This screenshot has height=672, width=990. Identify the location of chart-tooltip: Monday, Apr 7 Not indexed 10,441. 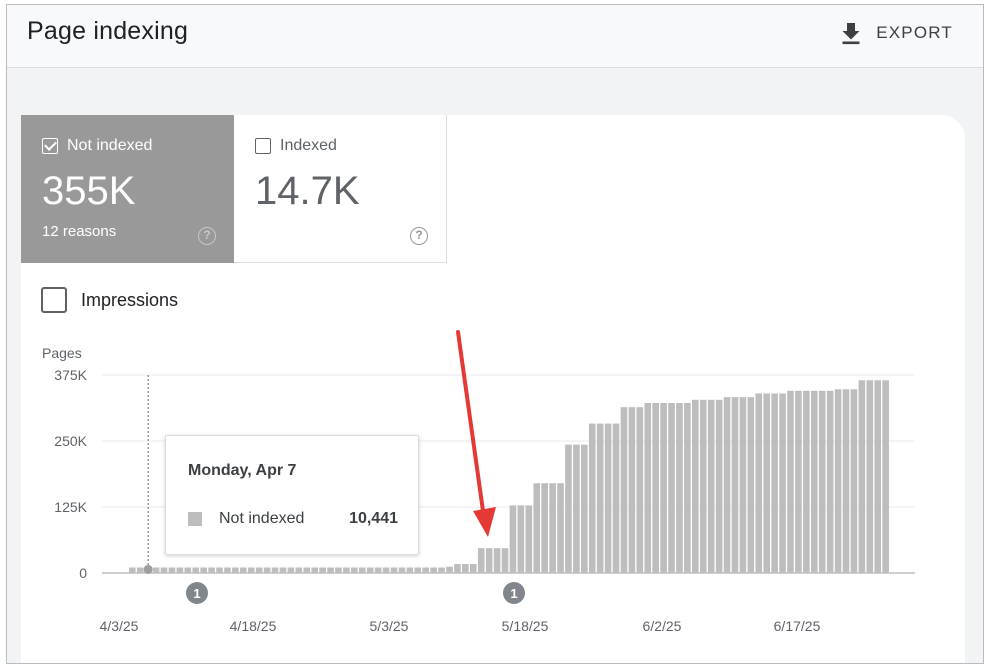
(292, 495).